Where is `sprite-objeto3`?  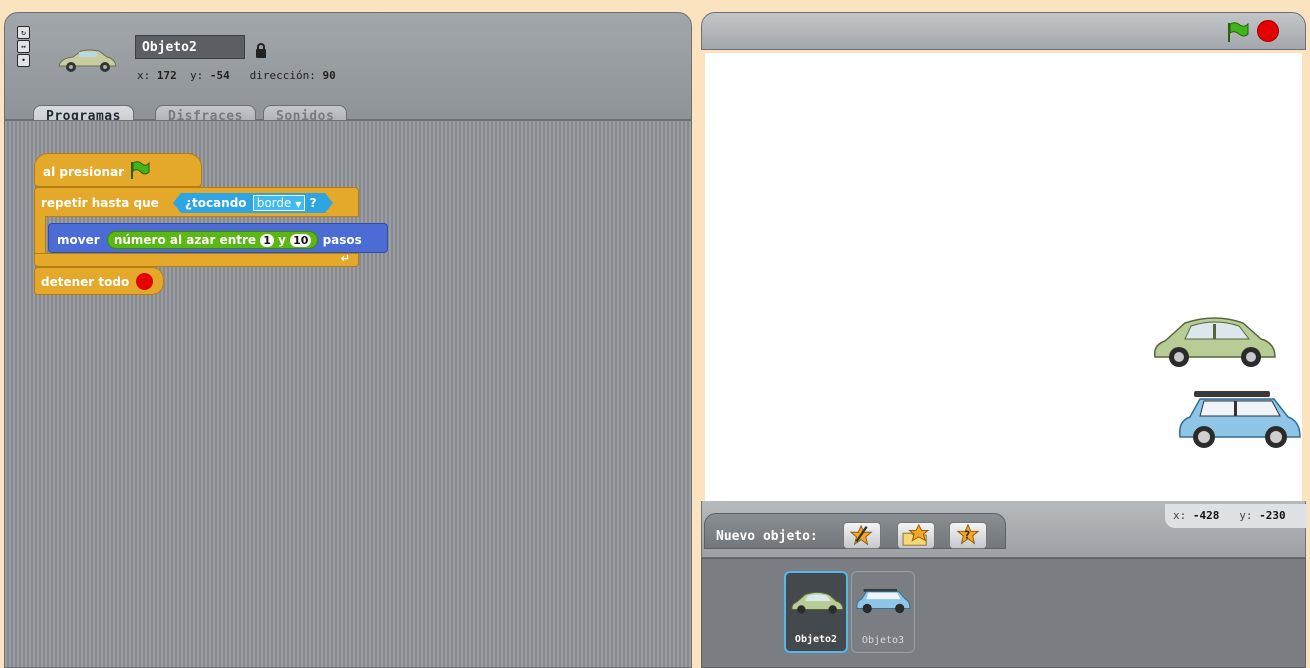
sprite-objeto3 is located at coordinates (1239, 422).